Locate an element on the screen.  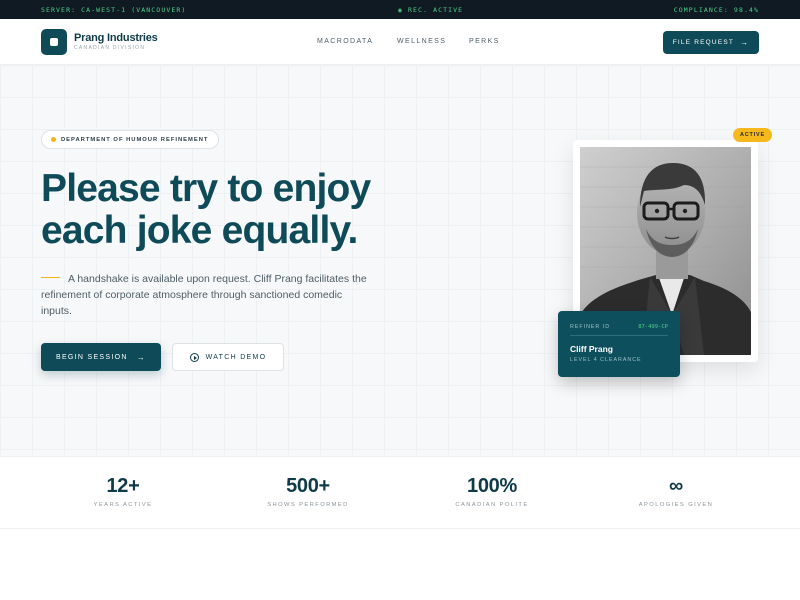
nav-item-macrodata: MACRODATA is located at coordinates (345, 41).